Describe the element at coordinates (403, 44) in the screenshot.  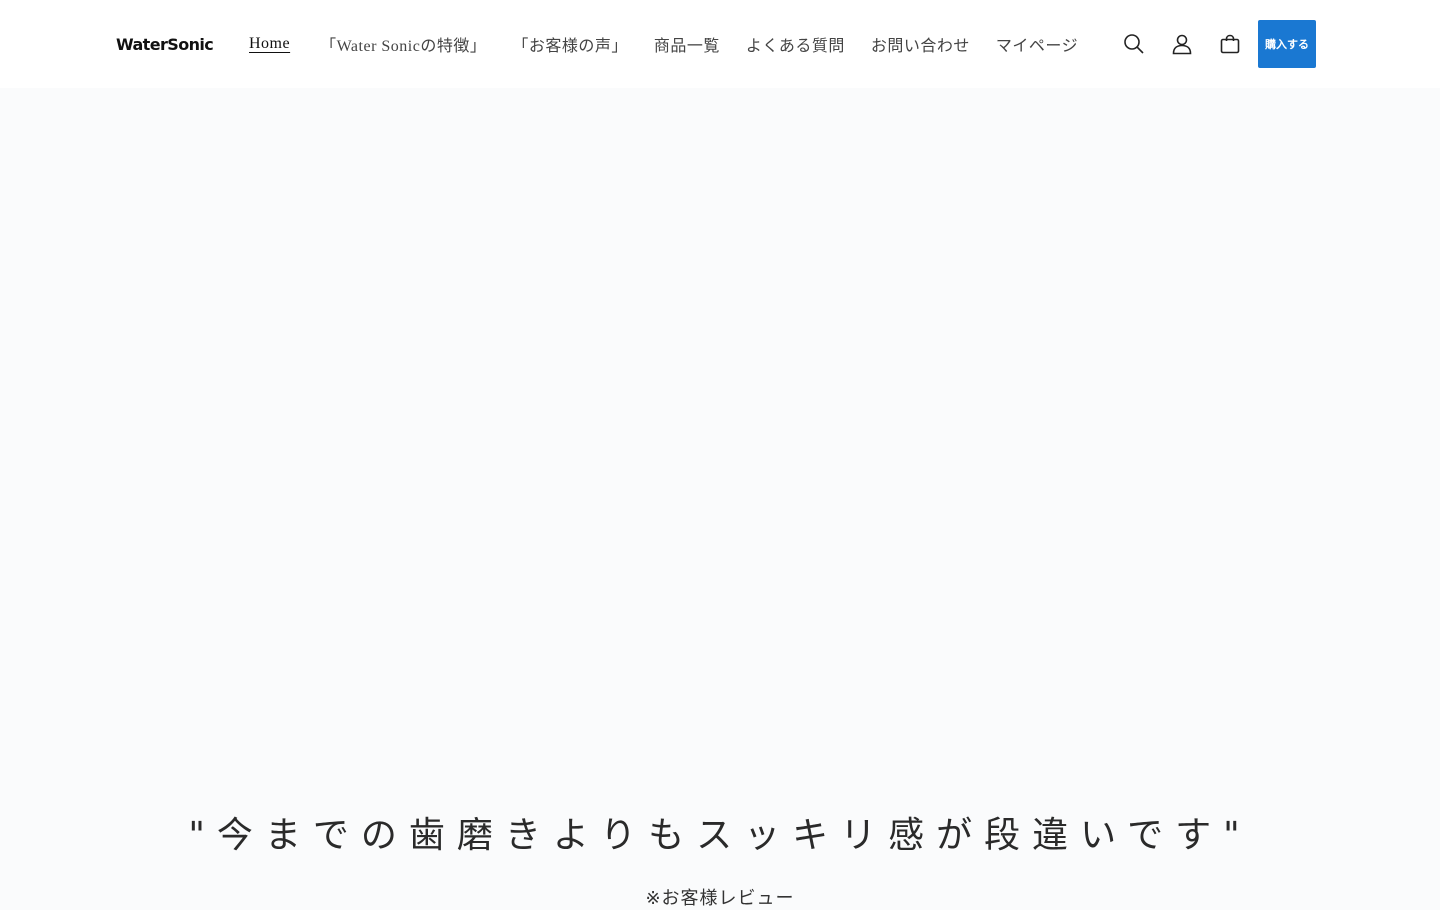
I see `nav-features: 「Water Sonicの特徴」` at that location.